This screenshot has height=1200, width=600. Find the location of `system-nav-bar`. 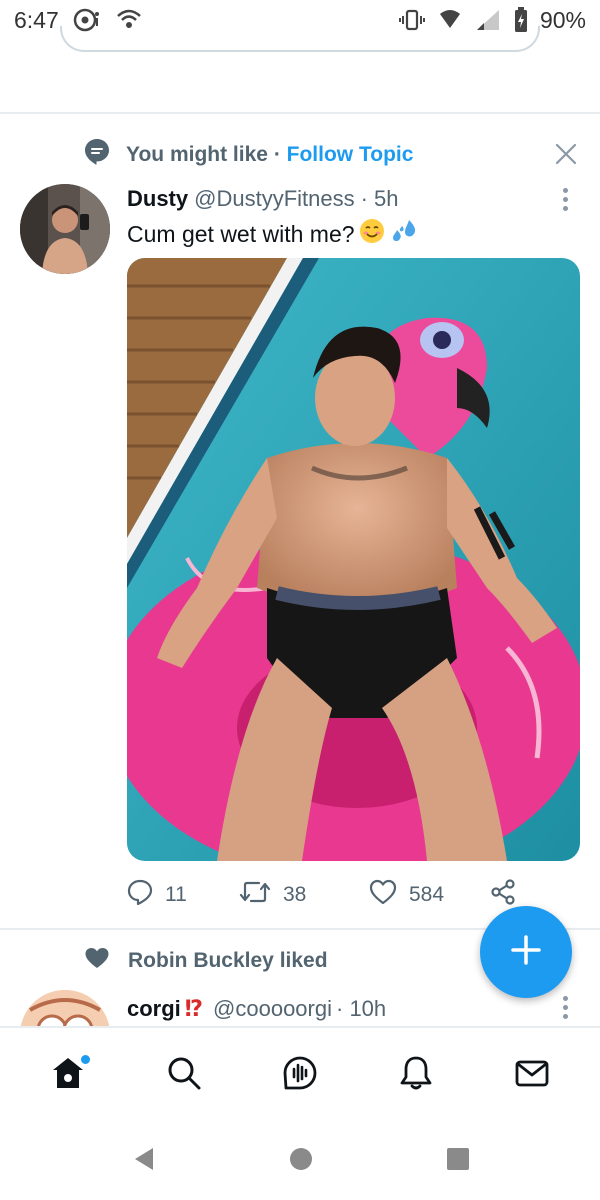

system-nav-bar is located at coordinates (300, 1161).